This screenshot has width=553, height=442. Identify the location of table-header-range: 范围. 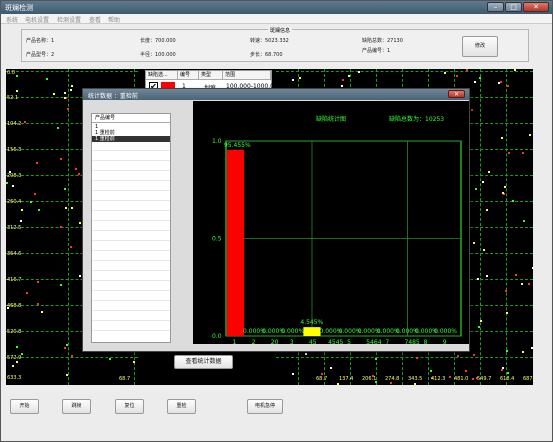
(247, 75).